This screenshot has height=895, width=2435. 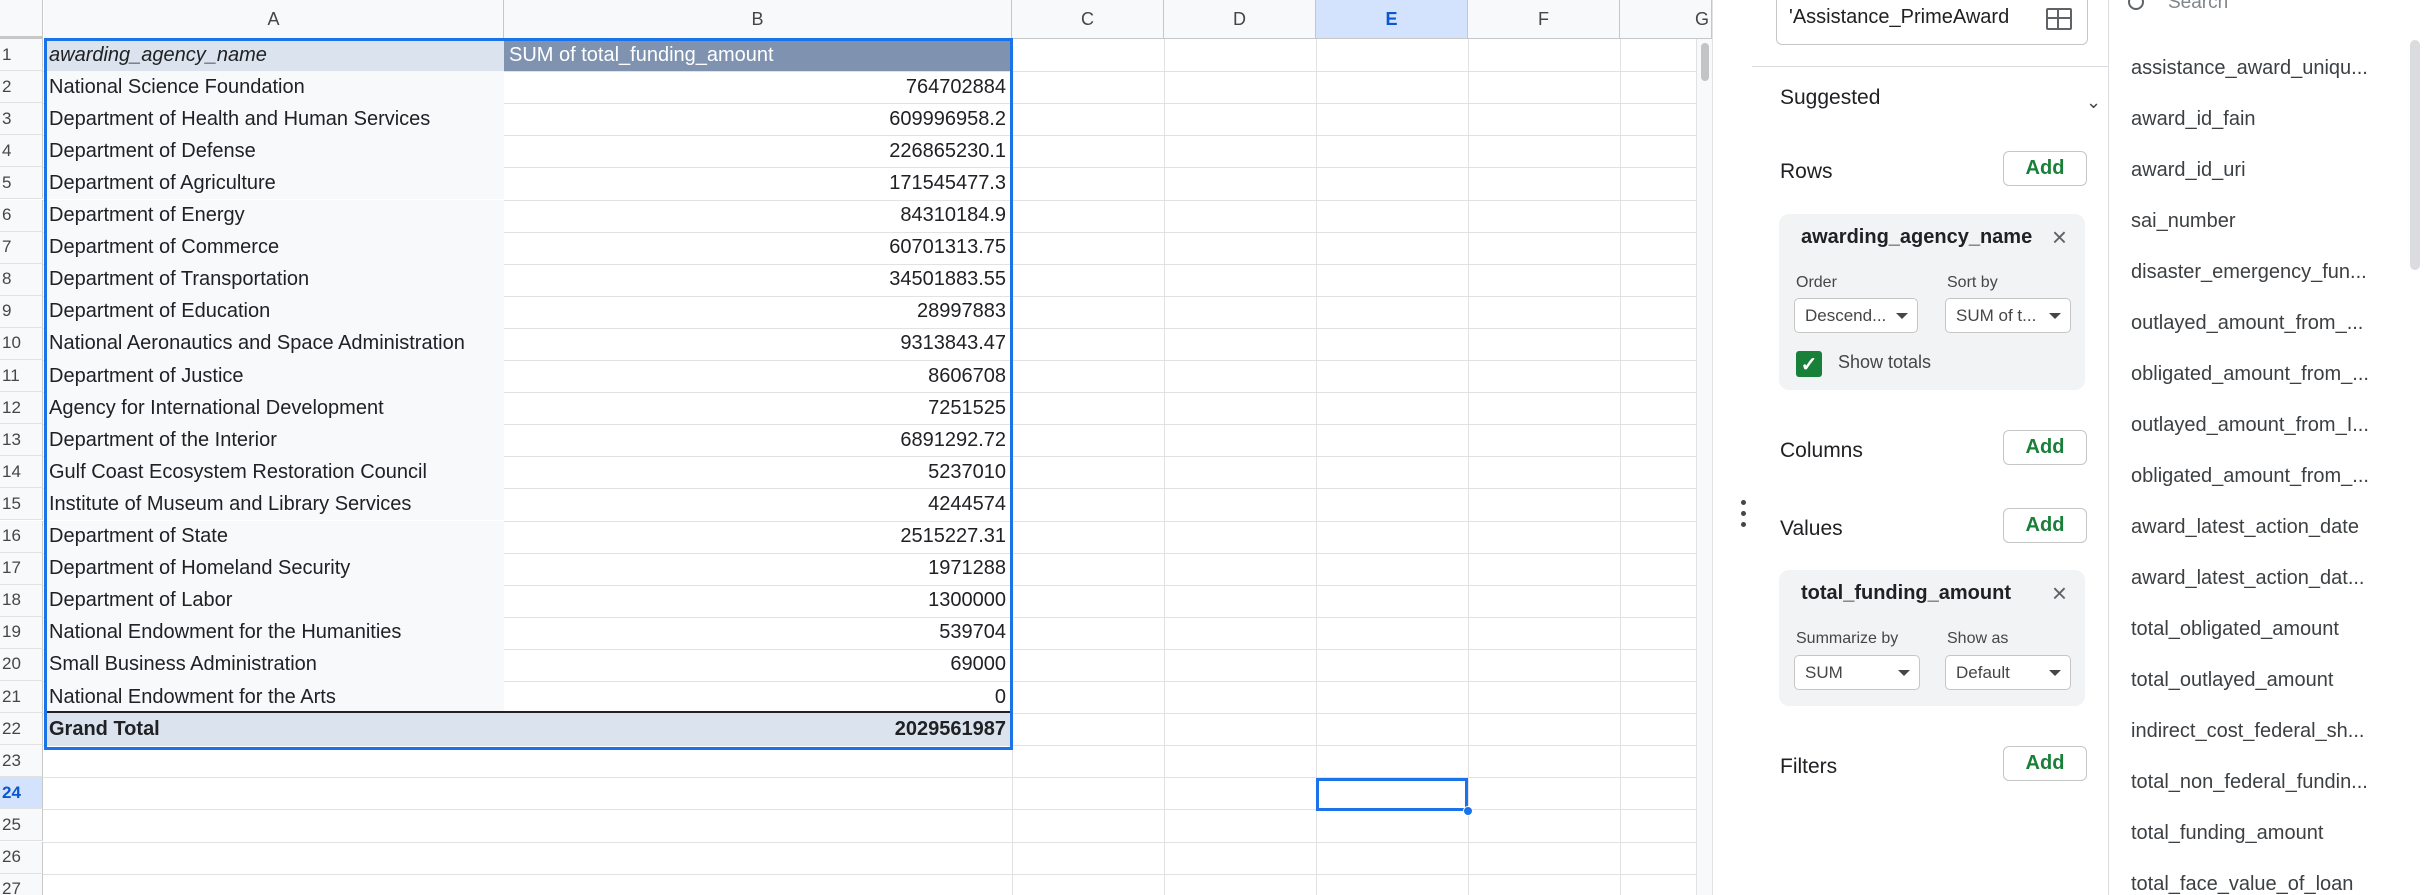 What do you see at coordinates (274, 504) in the screenshot?
I see `pivot-row-agency: Institute of Museum and Library Services` at bounding box center [274, 504].